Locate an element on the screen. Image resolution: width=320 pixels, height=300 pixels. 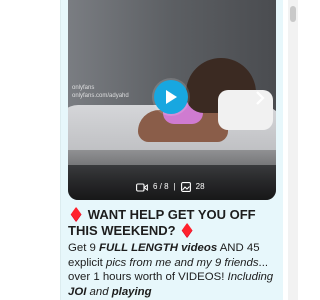
scrollbar is located at coordinates (293, 150).